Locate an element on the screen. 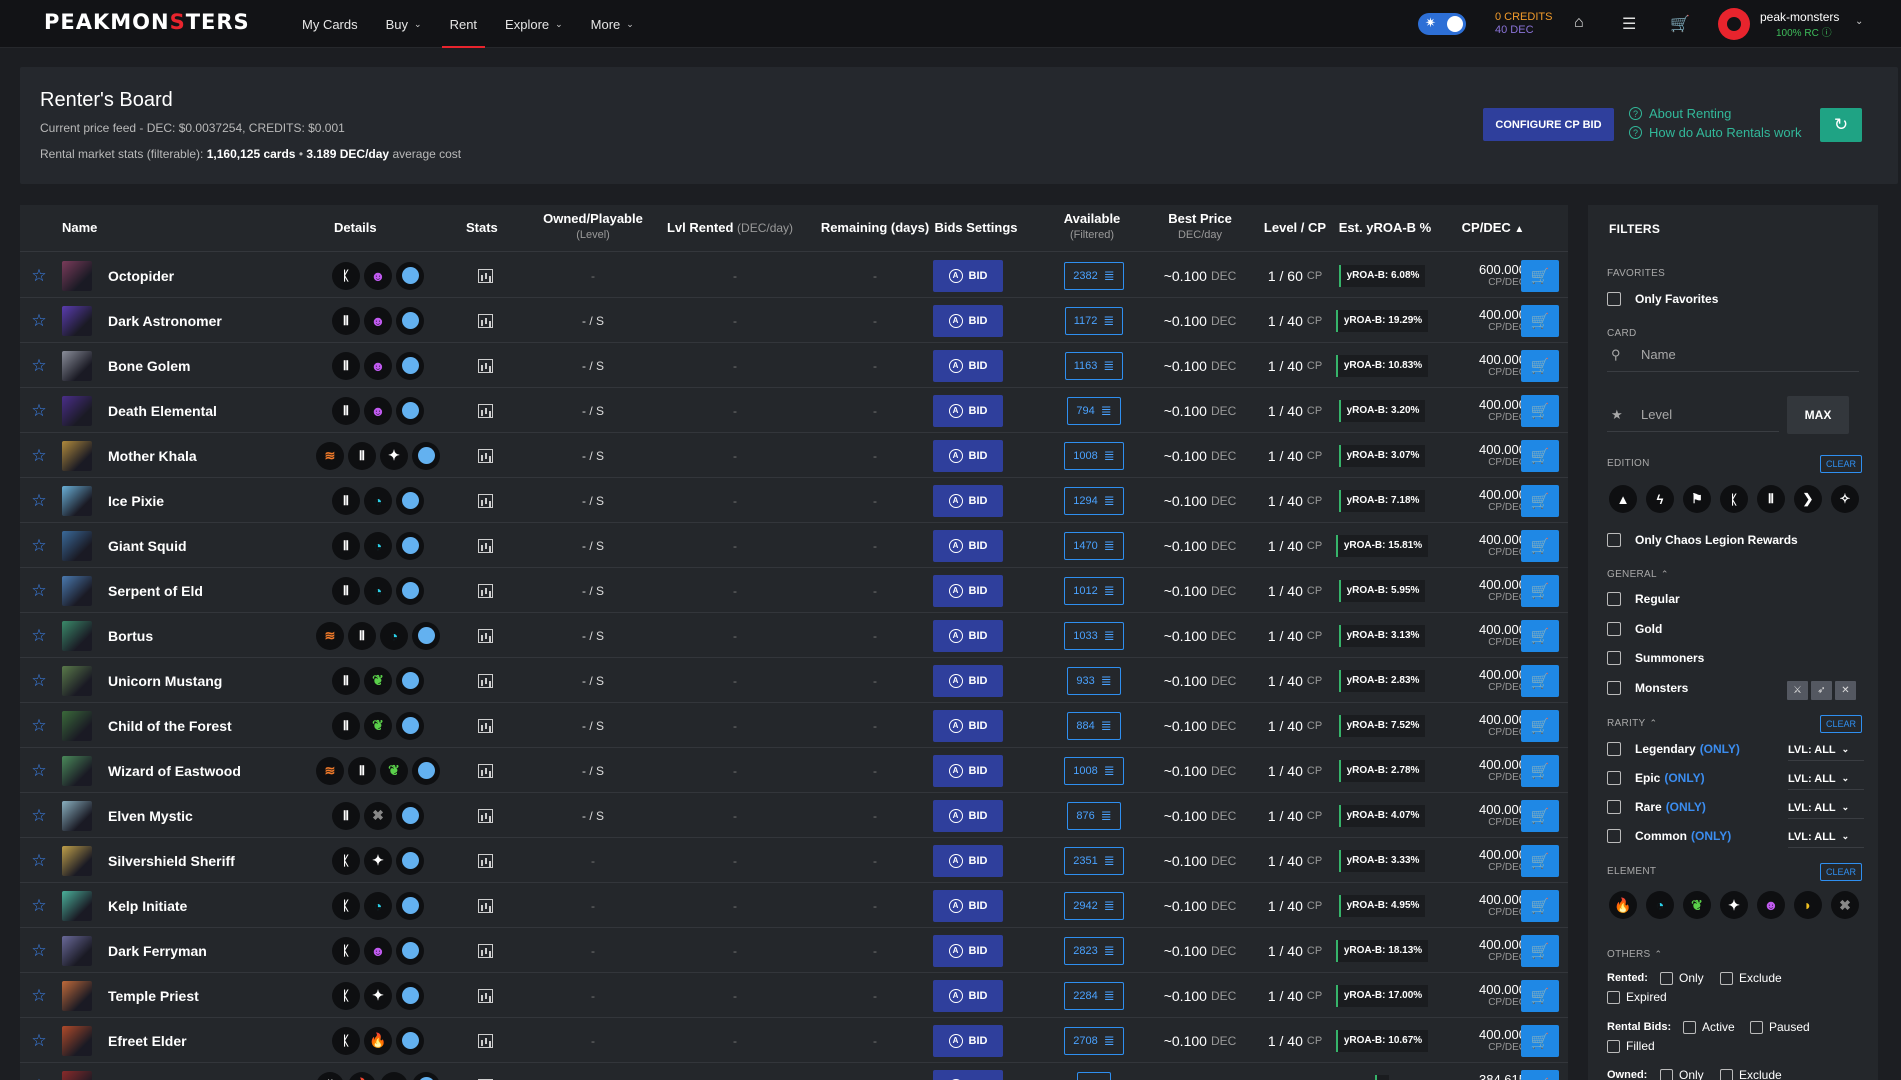 The width and height of the screenshot is (1901, 1080). rented-exclude-checkbox: Exclude is located at coordinates (1751, 978).